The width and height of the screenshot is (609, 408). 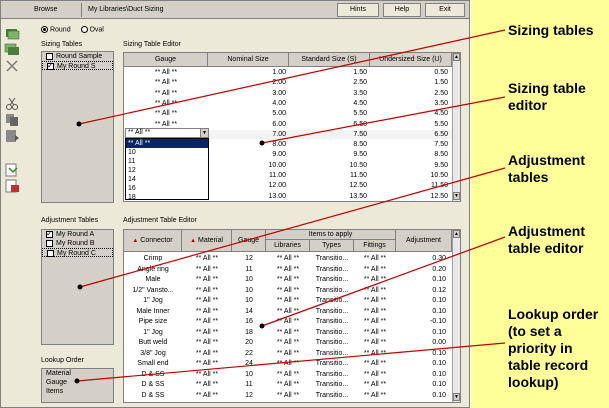 What do you see at coordinates (383, 120) in the screenshot?
I see `callout-line-sizing-editor` at bounding box center [383, 120].